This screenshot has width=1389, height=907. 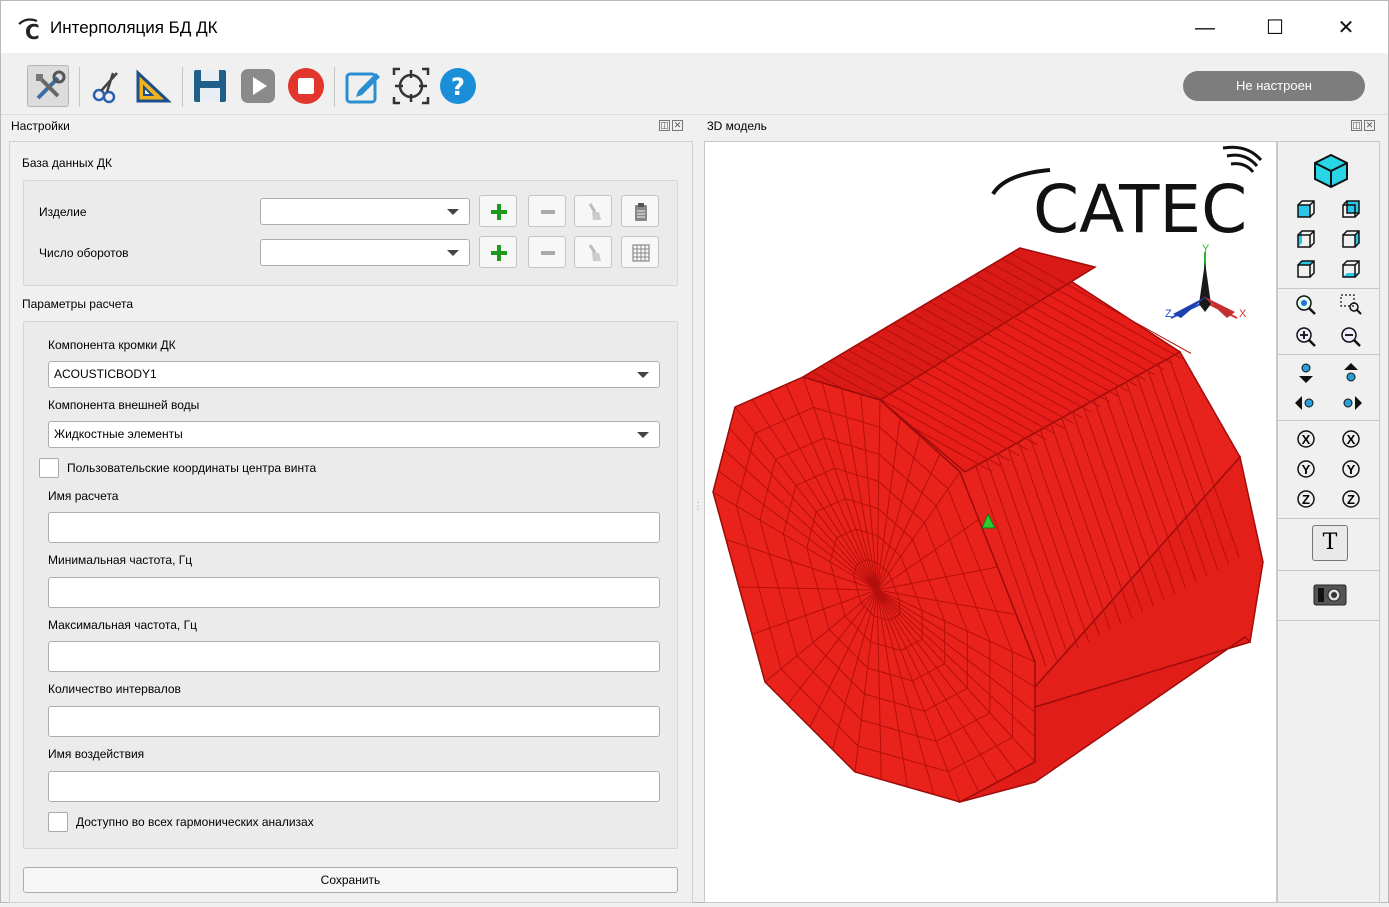 I want to click on load-name-input, so click(x=354, y=786).